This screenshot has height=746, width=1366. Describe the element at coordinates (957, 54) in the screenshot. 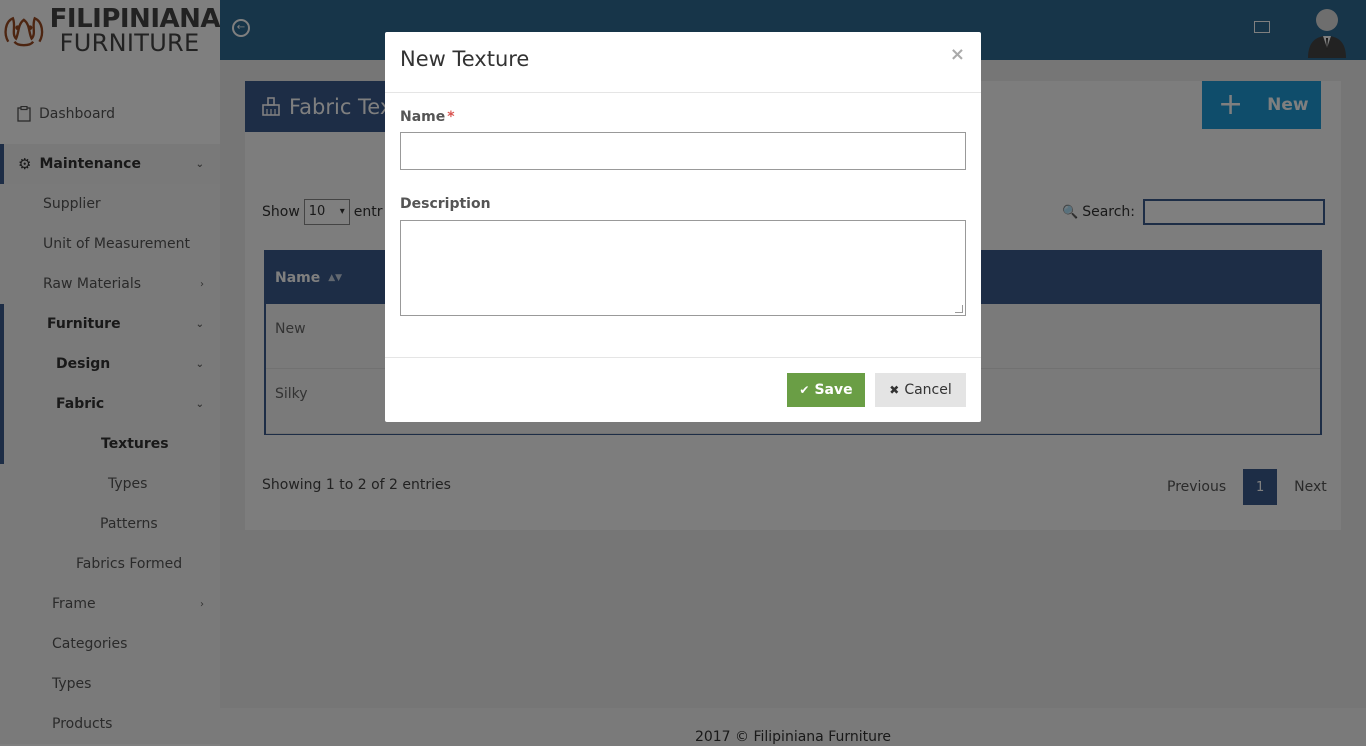

I see `close-icon: ×` at that location.